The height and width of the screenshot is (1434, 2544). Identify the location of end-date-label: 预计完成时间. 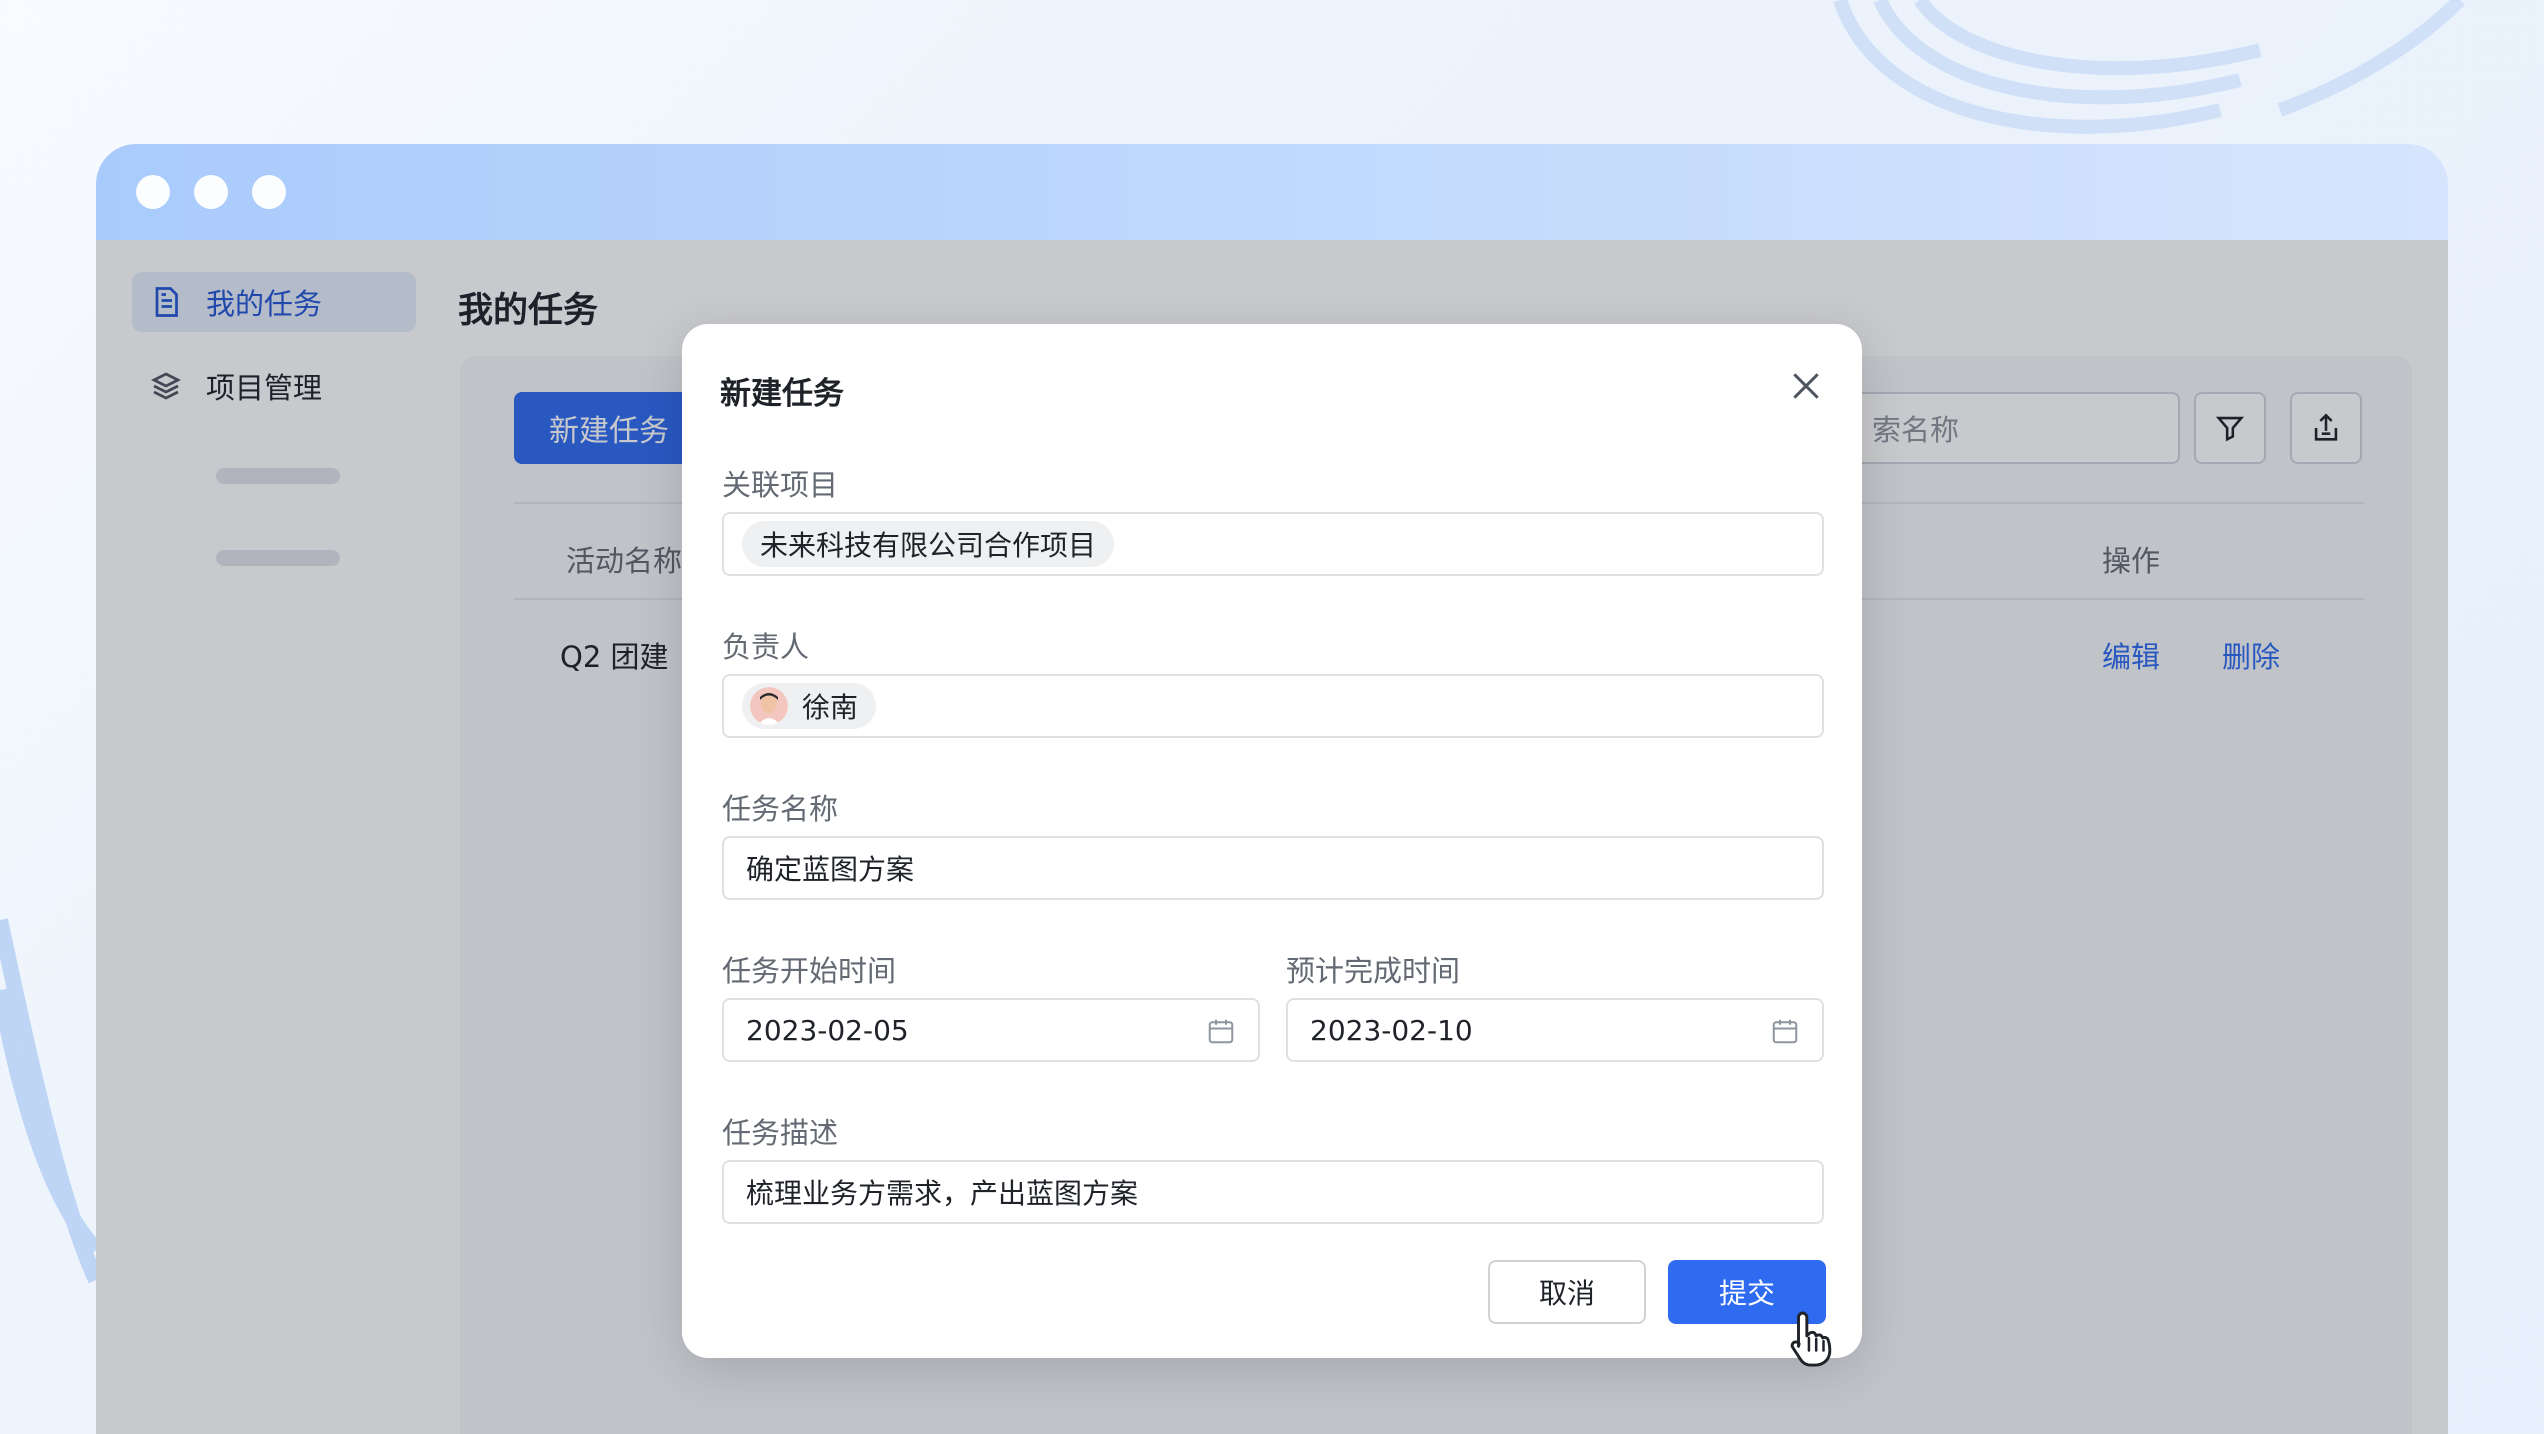
(1373, 971).